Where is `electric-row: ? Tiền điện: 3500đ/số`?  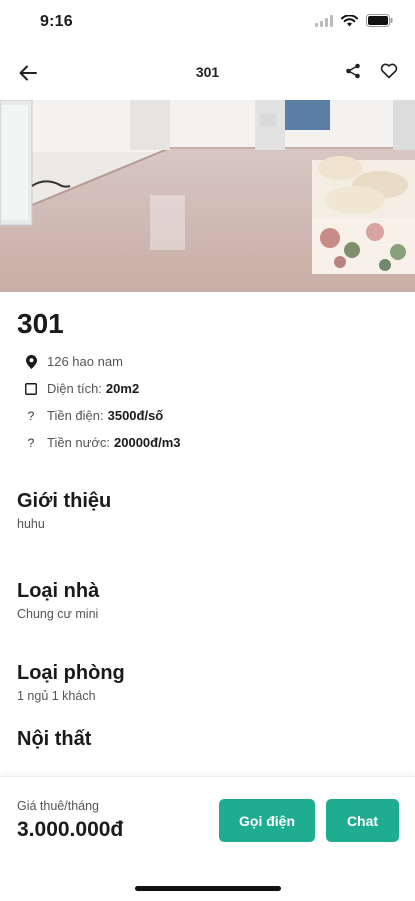
electric-row: ? Tiền điện: 3500đ/số is located at coordinates (207, 415).